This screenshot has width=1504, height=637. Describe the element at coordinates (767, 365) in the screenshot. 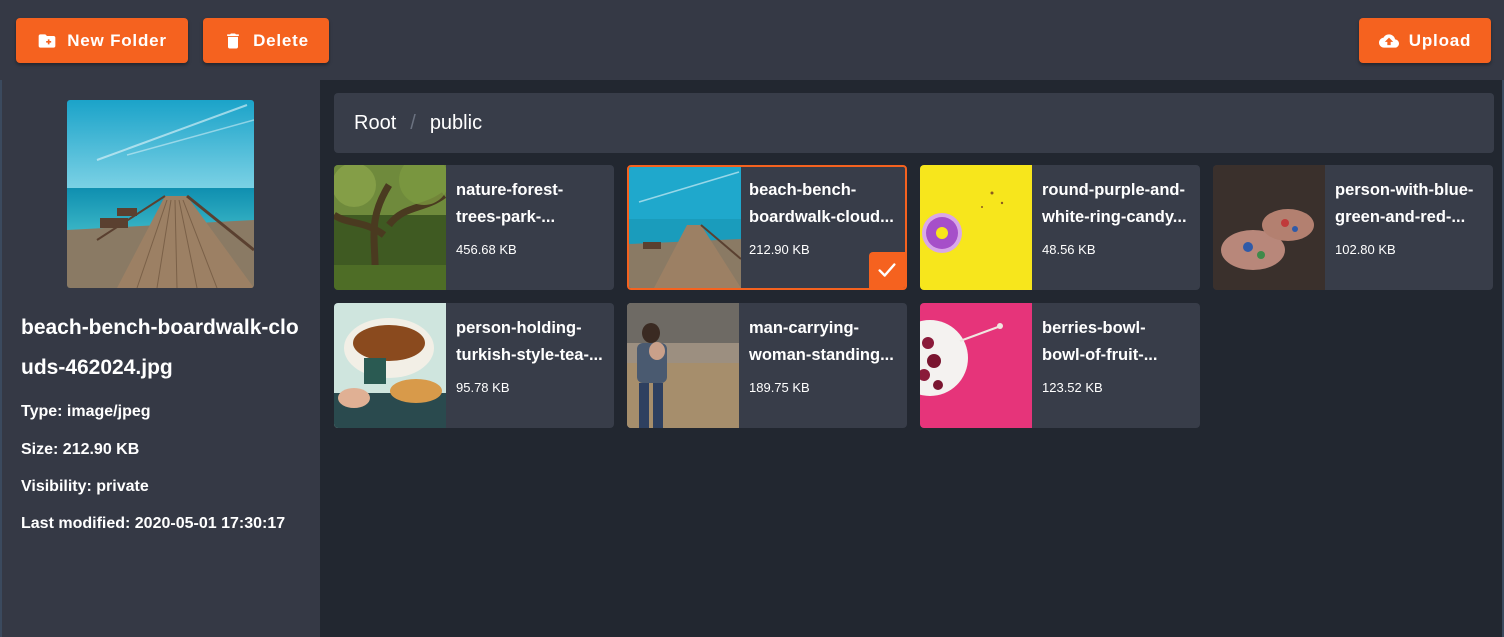

I see `file-card: man-carrying-woman-standing... 189.75 KB` at that location.